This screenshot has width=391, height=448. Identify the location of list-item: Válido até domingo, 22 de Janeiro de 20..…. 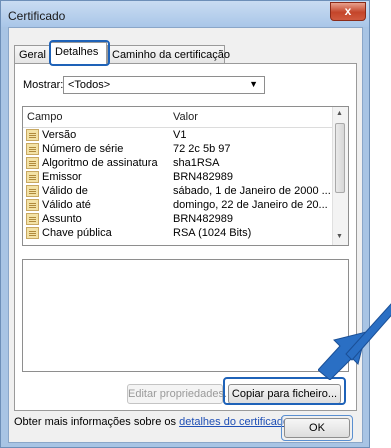
(178, 205).